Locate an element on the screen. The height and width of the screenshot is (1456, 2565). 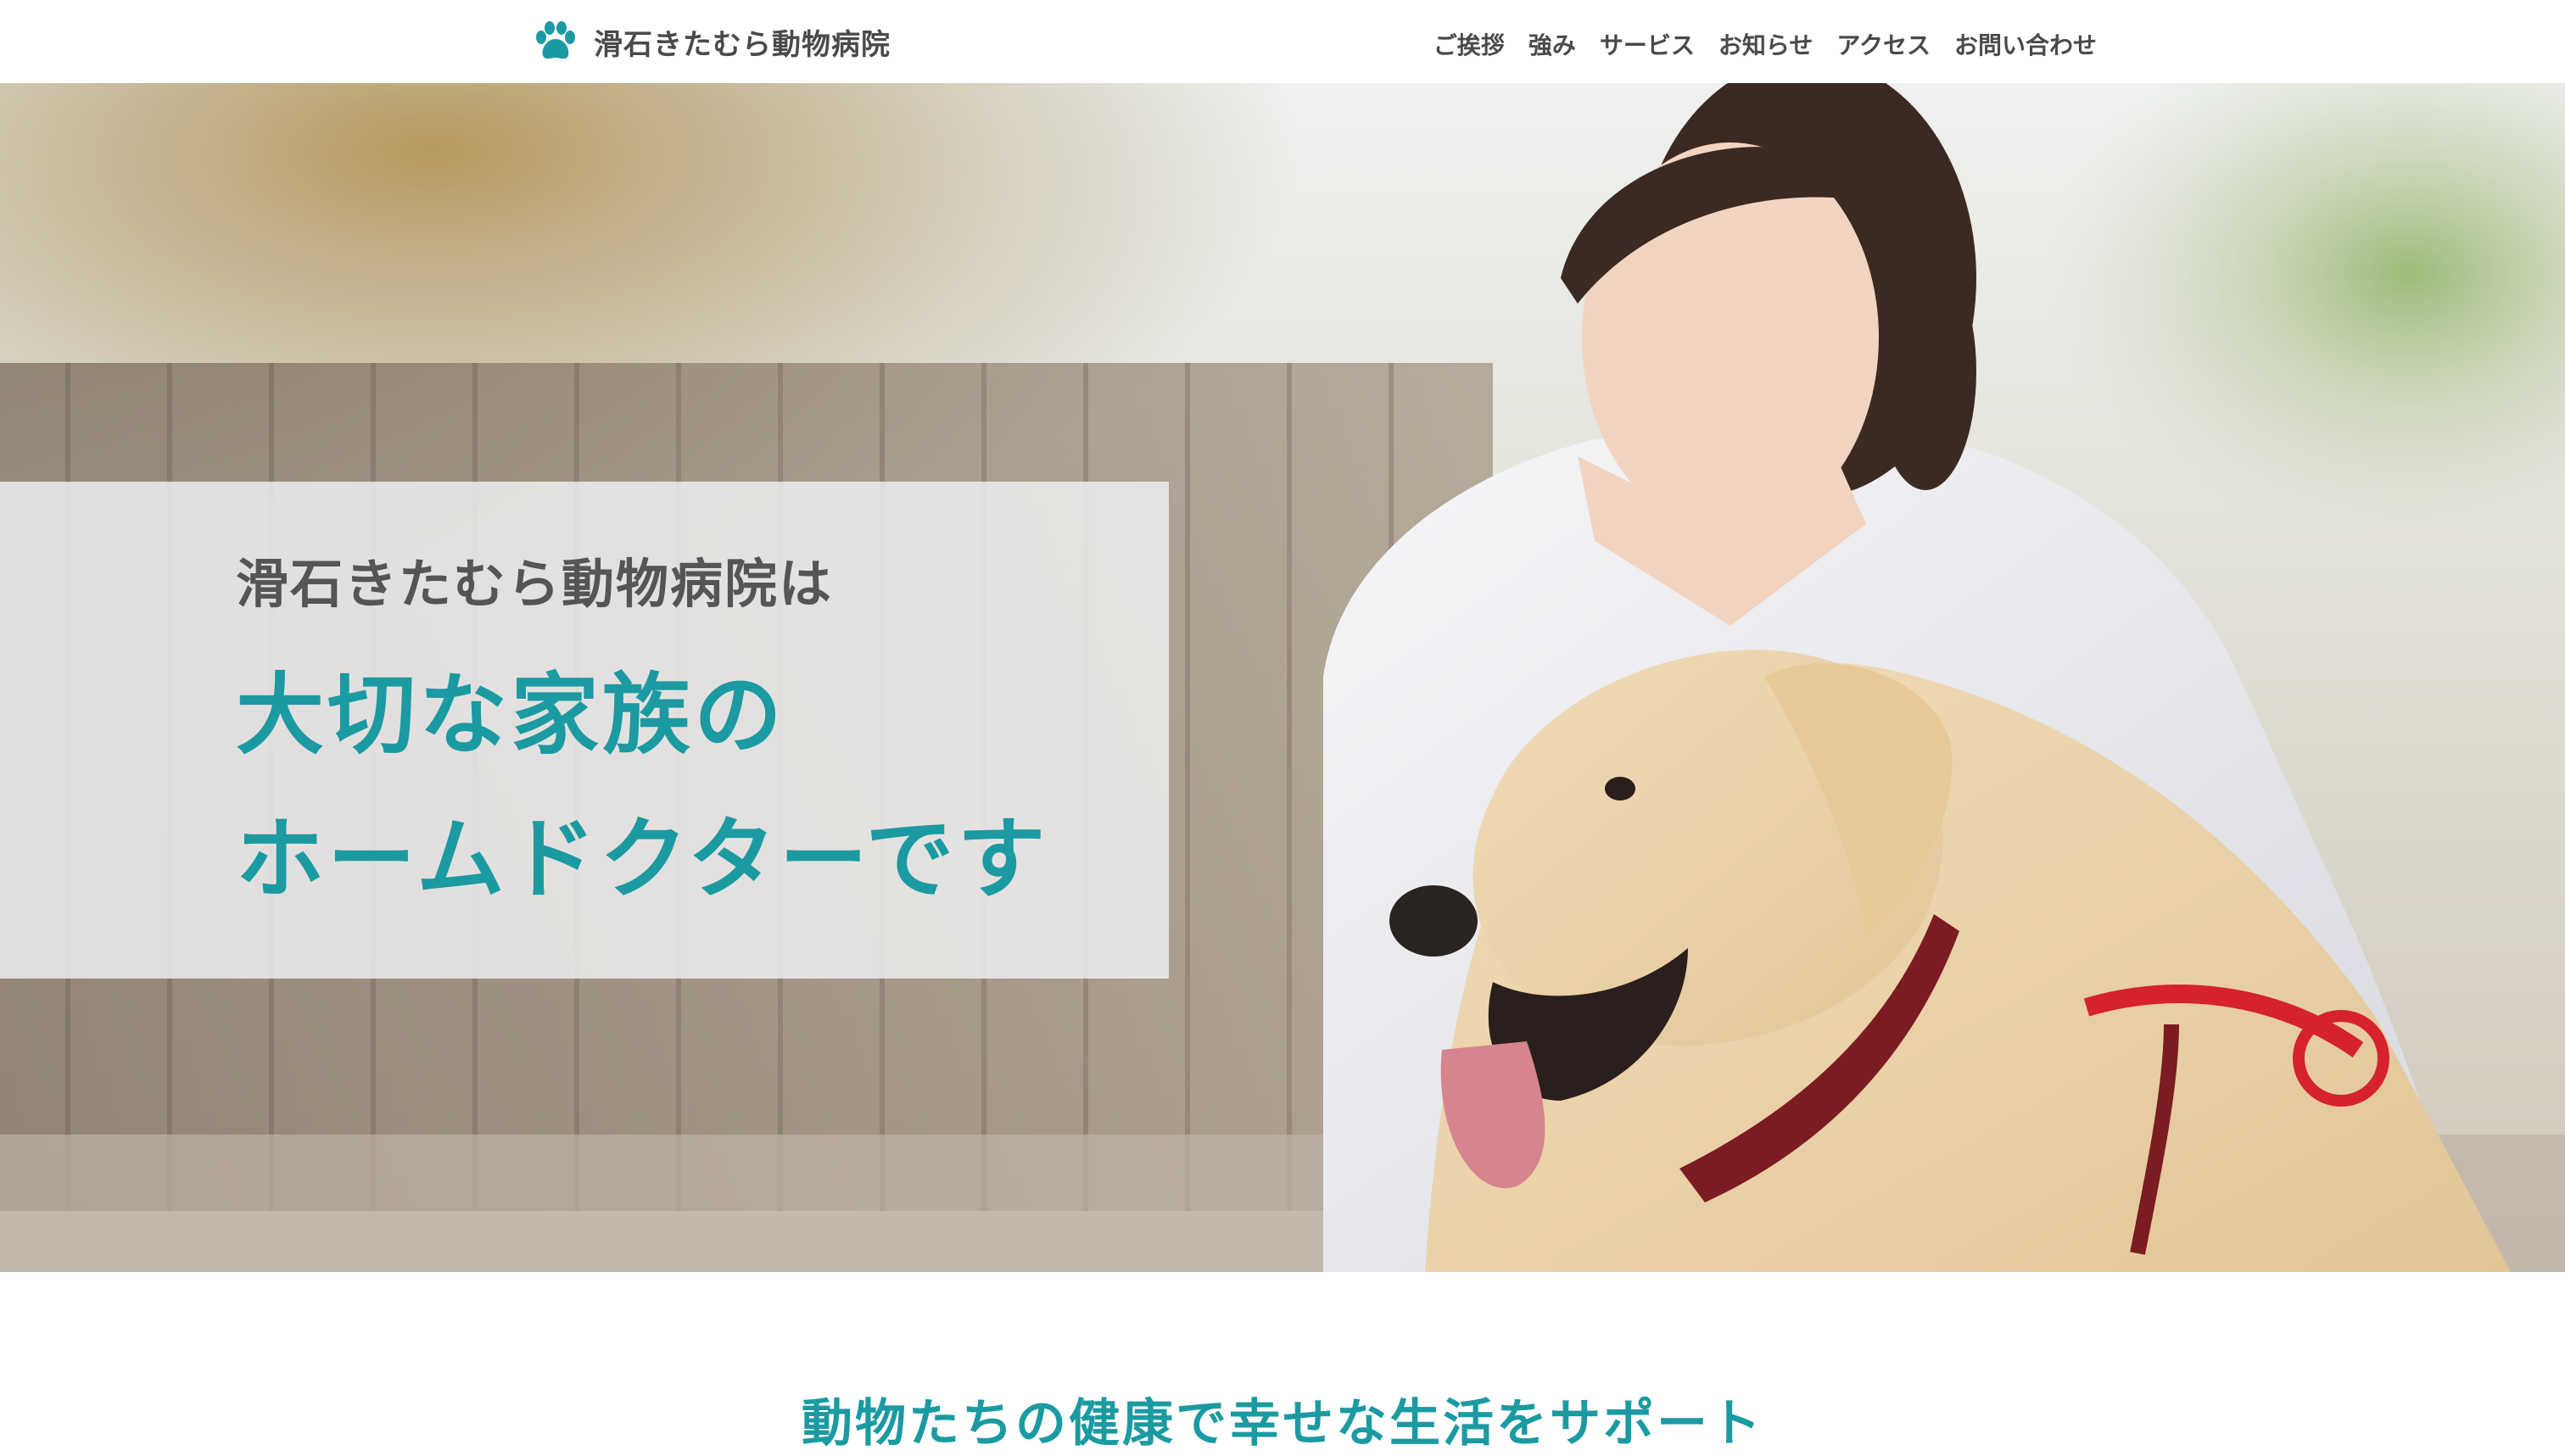
hero-title-line-1: 大切な家族の is located at coordinates (511, 715).